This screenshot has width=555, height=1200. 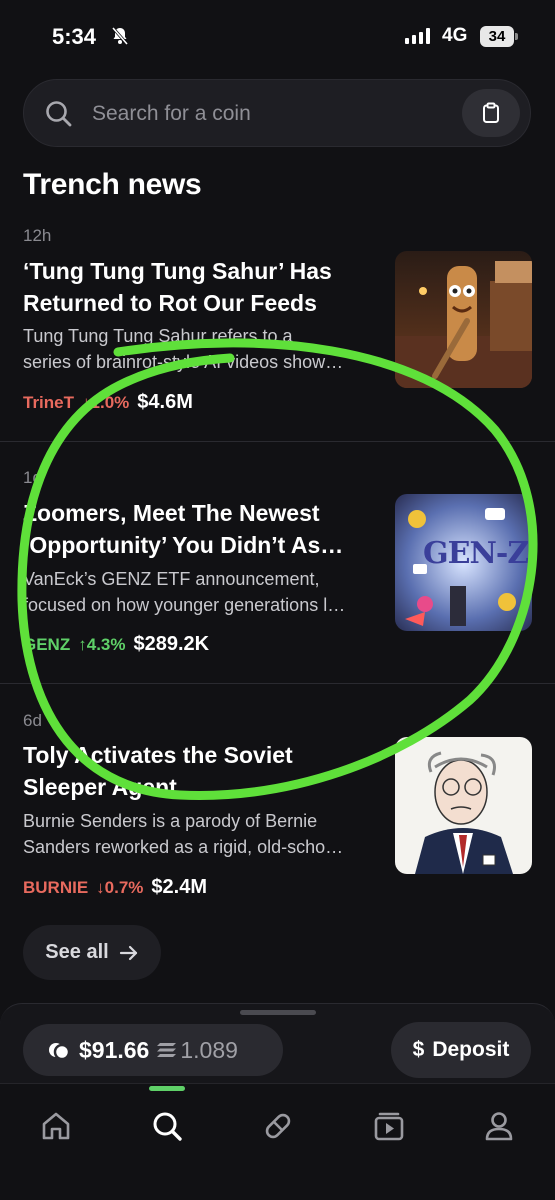 I want to click on news-thumbnail: GEN-Z, so click(x=463, y=562).